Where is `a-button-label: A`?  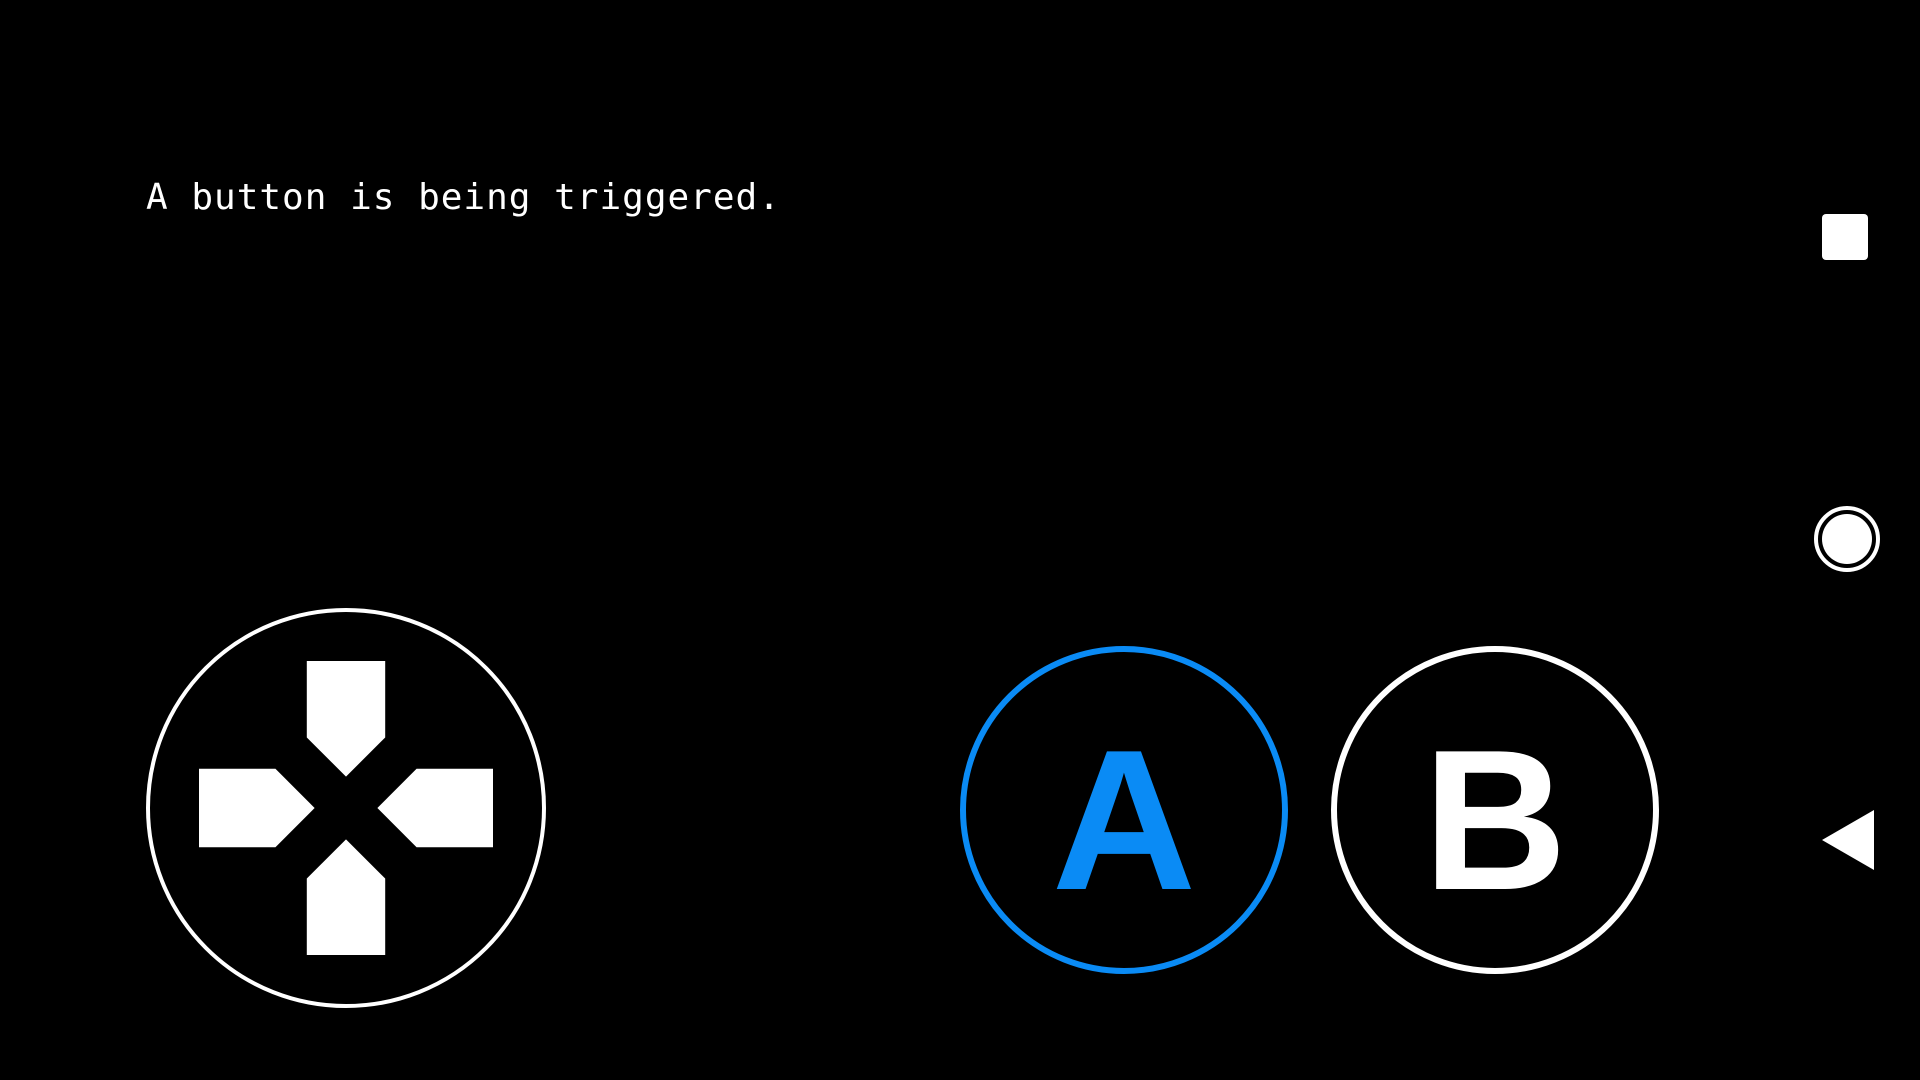 a-button-label: A is located at coordinates (1124, 820).